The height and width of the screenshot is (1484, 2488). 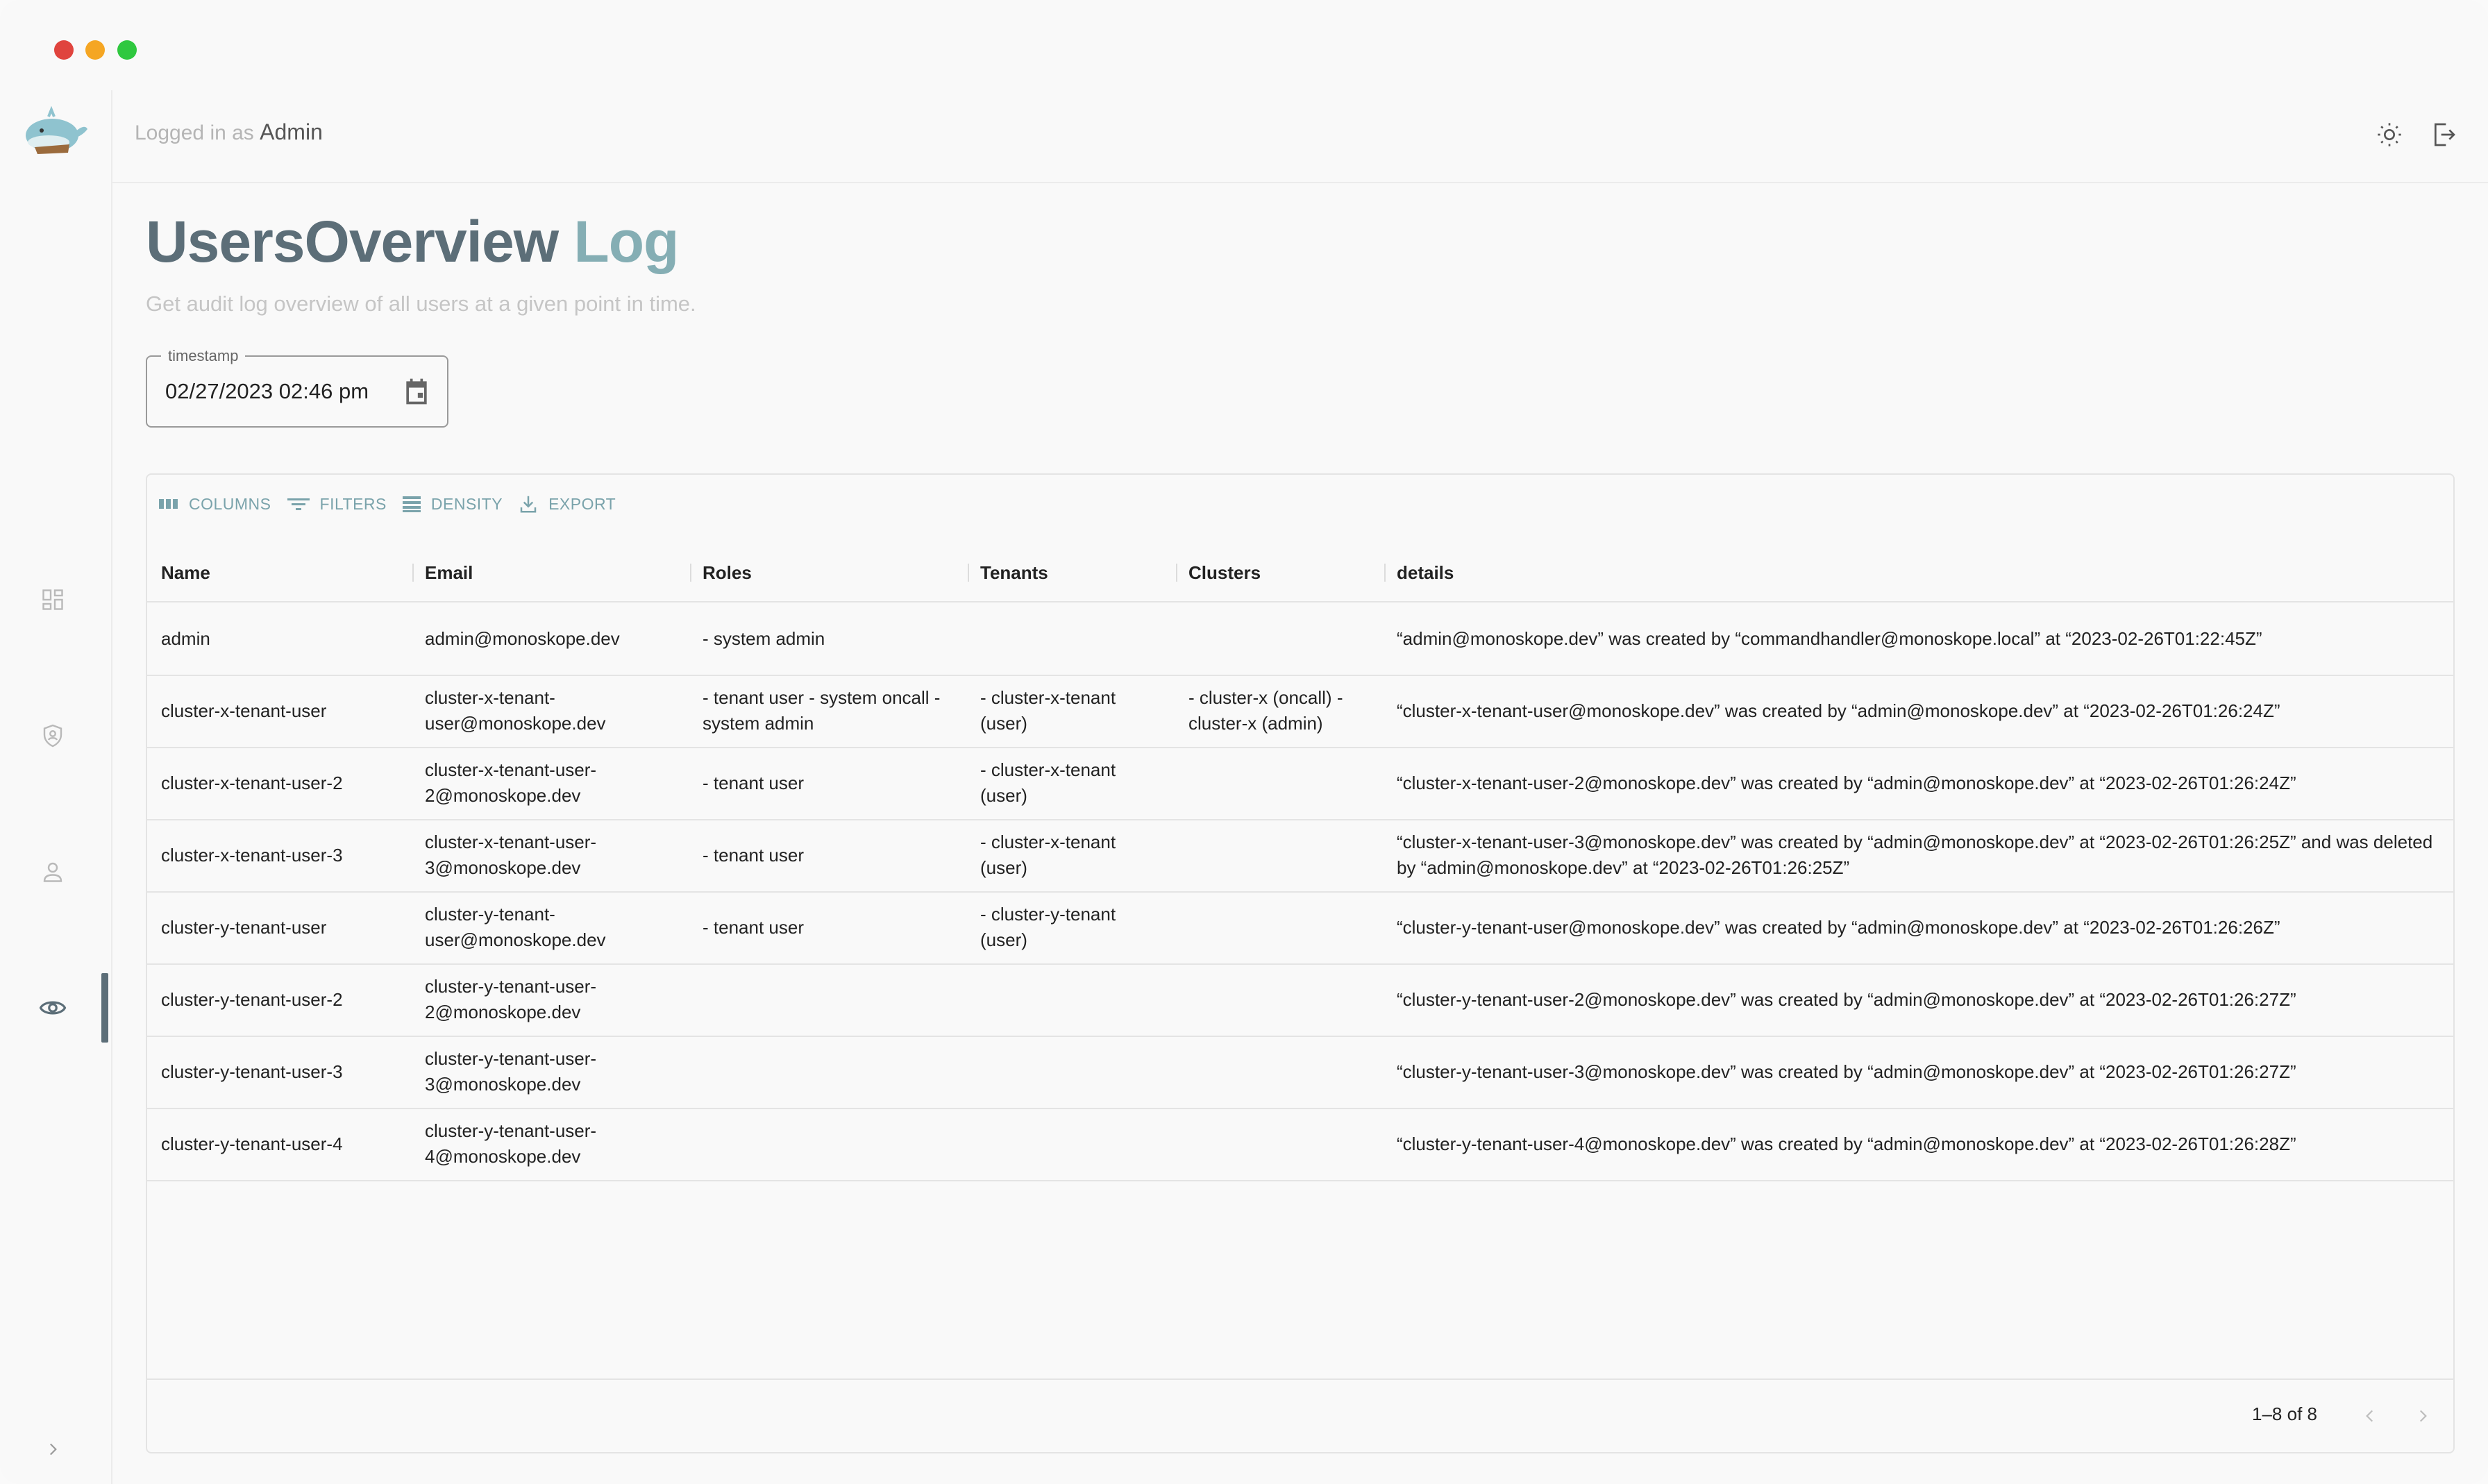 I want to click on page-title-accent: Log, so click(x=626, y=241).